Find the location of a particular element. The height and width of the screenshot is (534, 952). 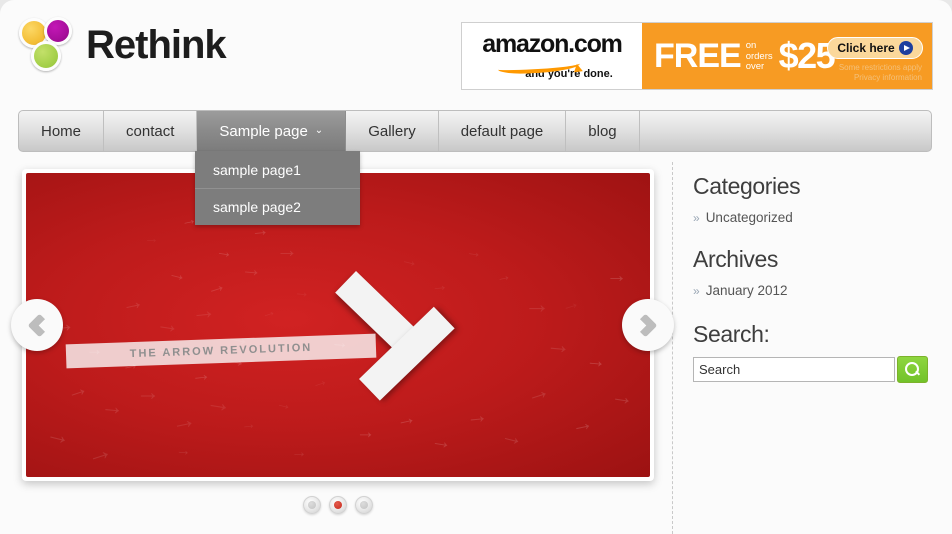

slider-prev-button is located at coordinates (37, 325).